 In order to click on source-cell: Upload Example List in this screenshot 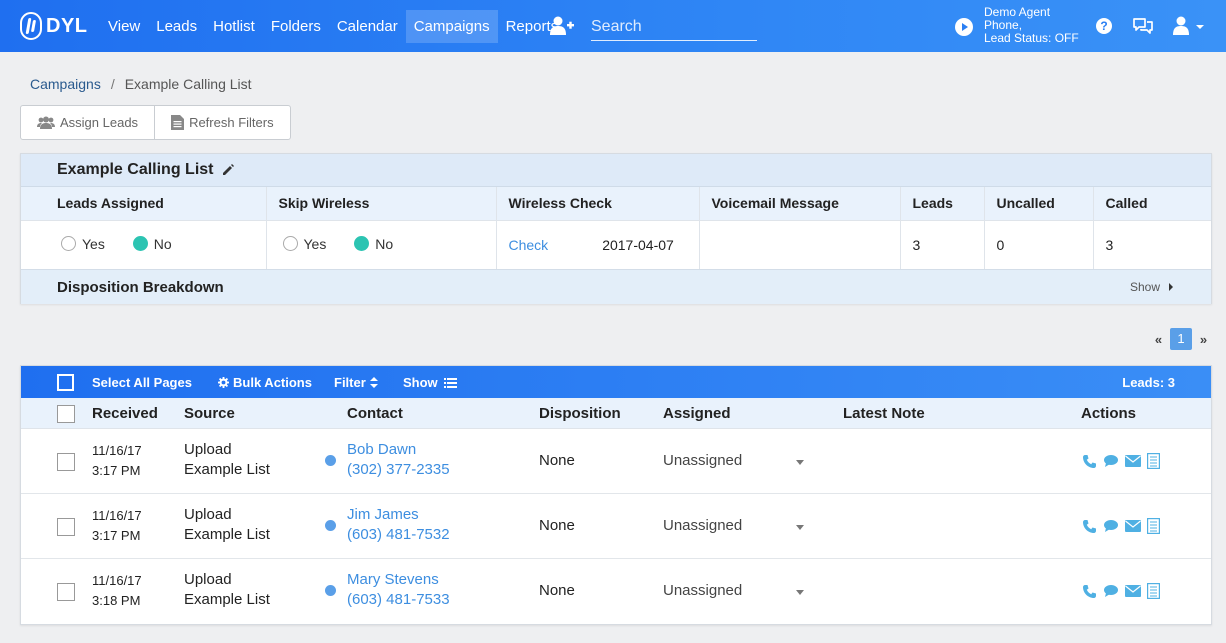, I will do `click(227, 460)`.